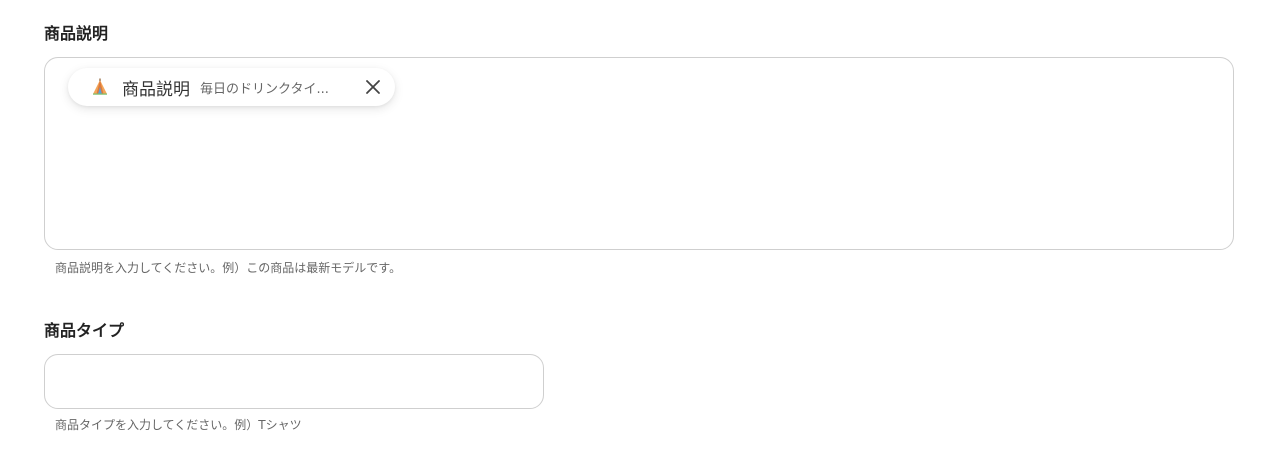 The width and height of the screenshot is (1279, 457). What do you see at coordinates (228, 268) in the screenshot?
I see `description-helper-text: 商品説明を入力してください。例）この商品は最新モデルです。` at bounding box center [228, 268].